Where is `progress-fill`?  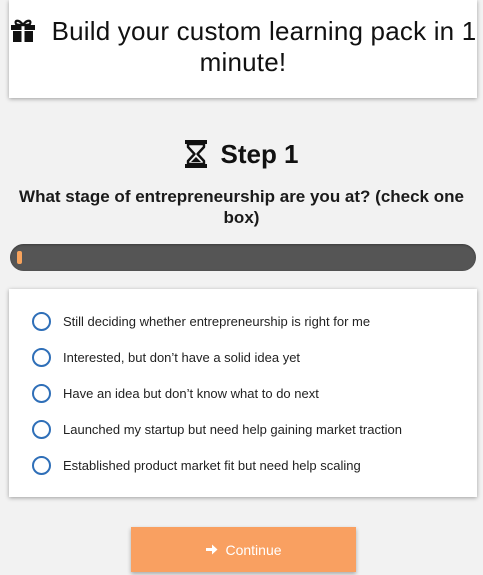 progress-fill is located at coordinates (19, 257).